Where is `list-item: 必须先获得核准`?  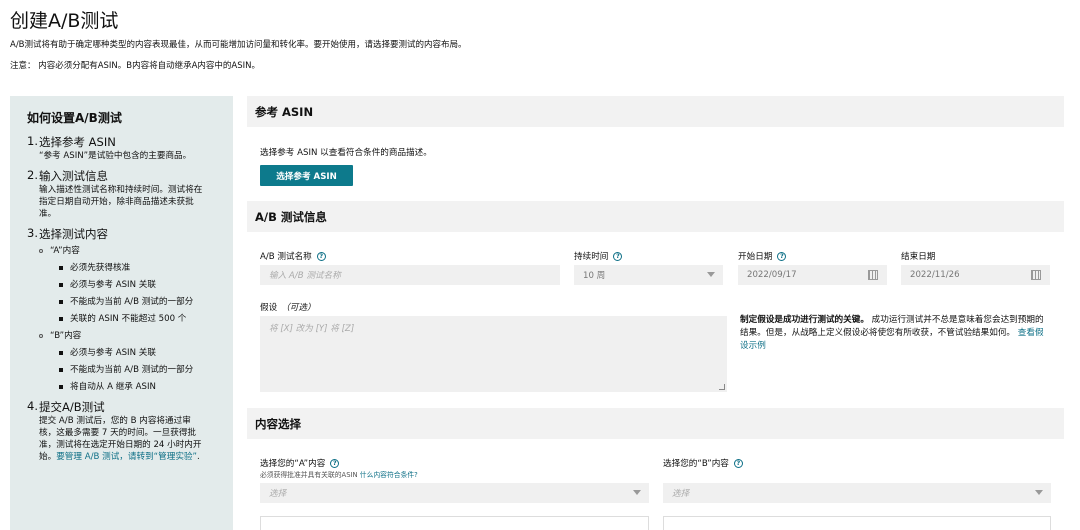 list-item: 必须先获得核准 is located at coordinates (125, 268).